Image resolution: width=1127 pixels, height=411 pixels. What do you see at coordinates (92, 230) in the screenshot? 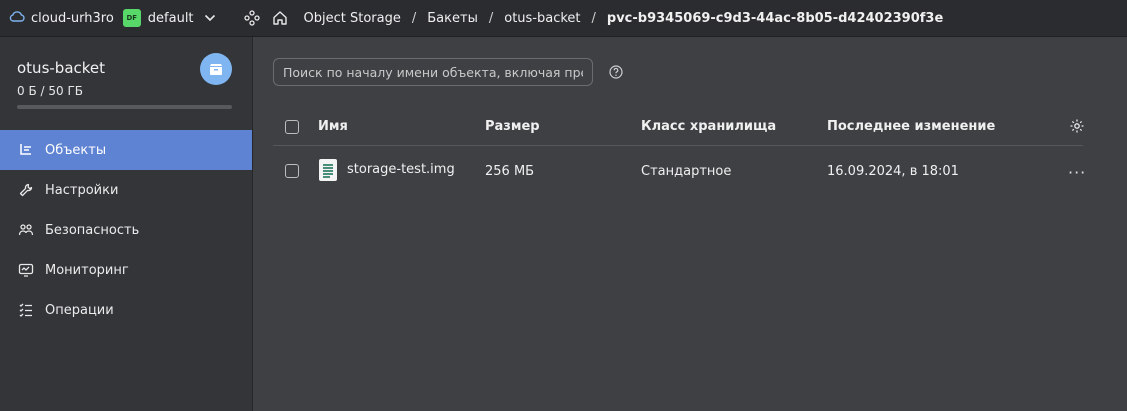
I see `sidebar-item-label: Безопасность` at bounding box center [92, 230].